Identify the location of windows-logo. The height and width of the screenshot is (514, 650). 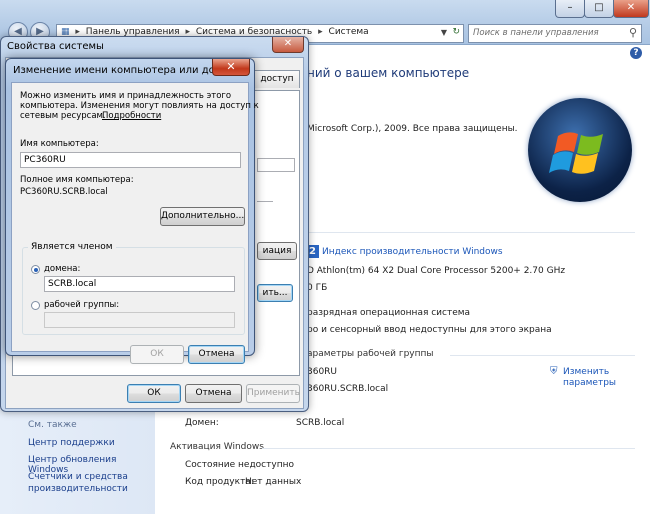
(580, 150).